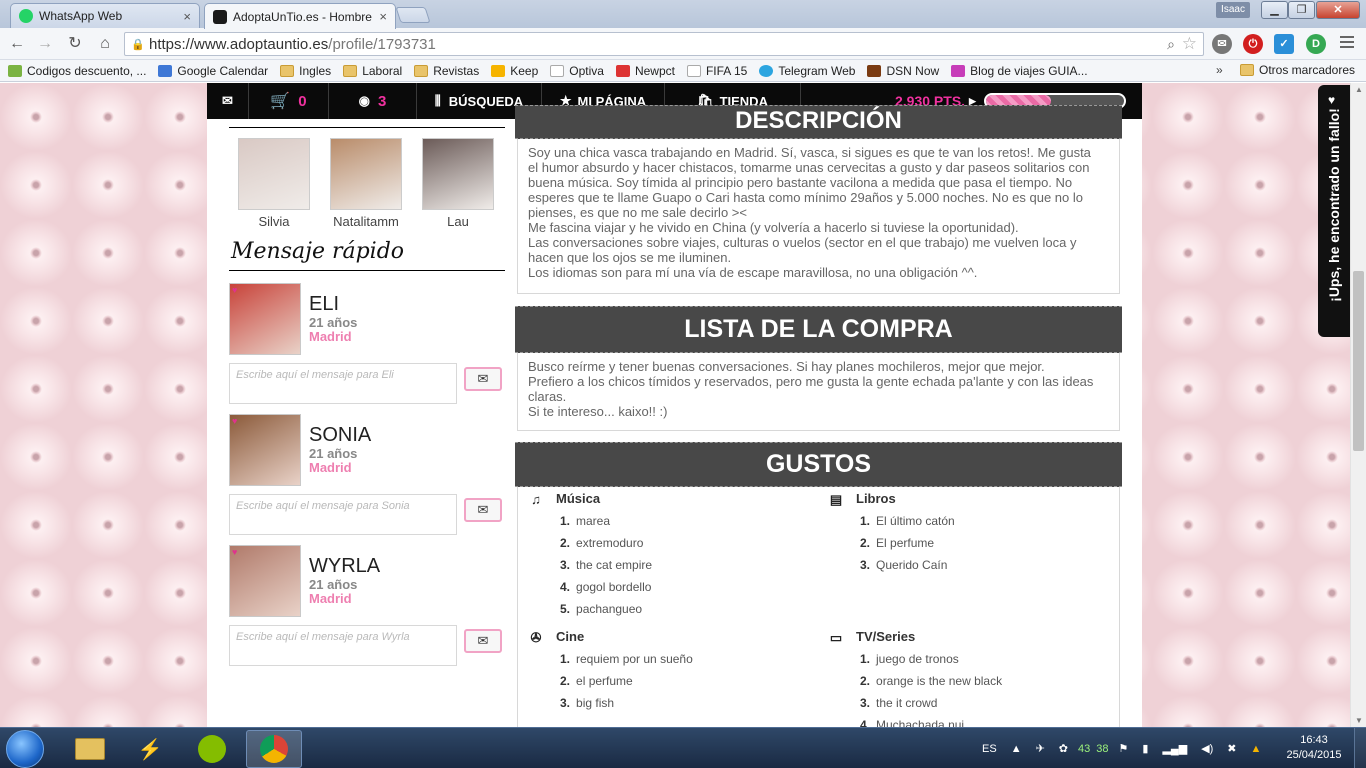 Image resolution: width=1366 pixels, height=768 pixels. Describe the element at coordinates (343, 514) in the screenshot. I see `message-input: Escribe aquí el mensaje para Sonia` at that location.